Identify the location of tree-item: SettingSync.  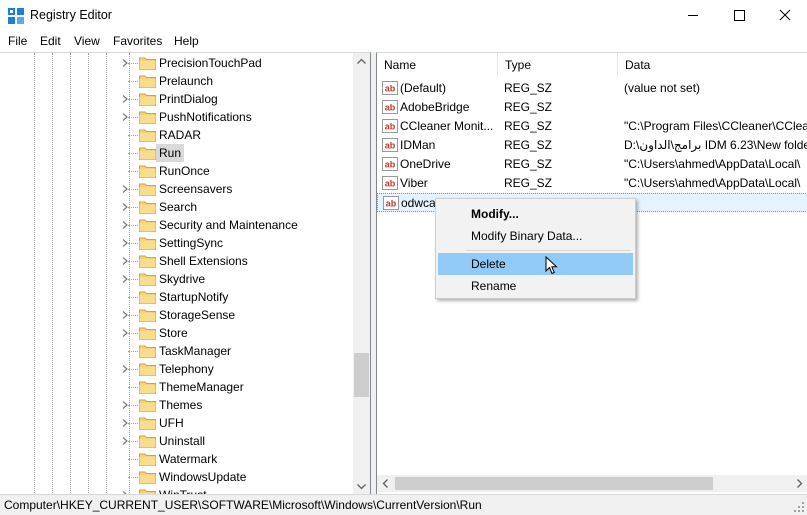
(176, 243).